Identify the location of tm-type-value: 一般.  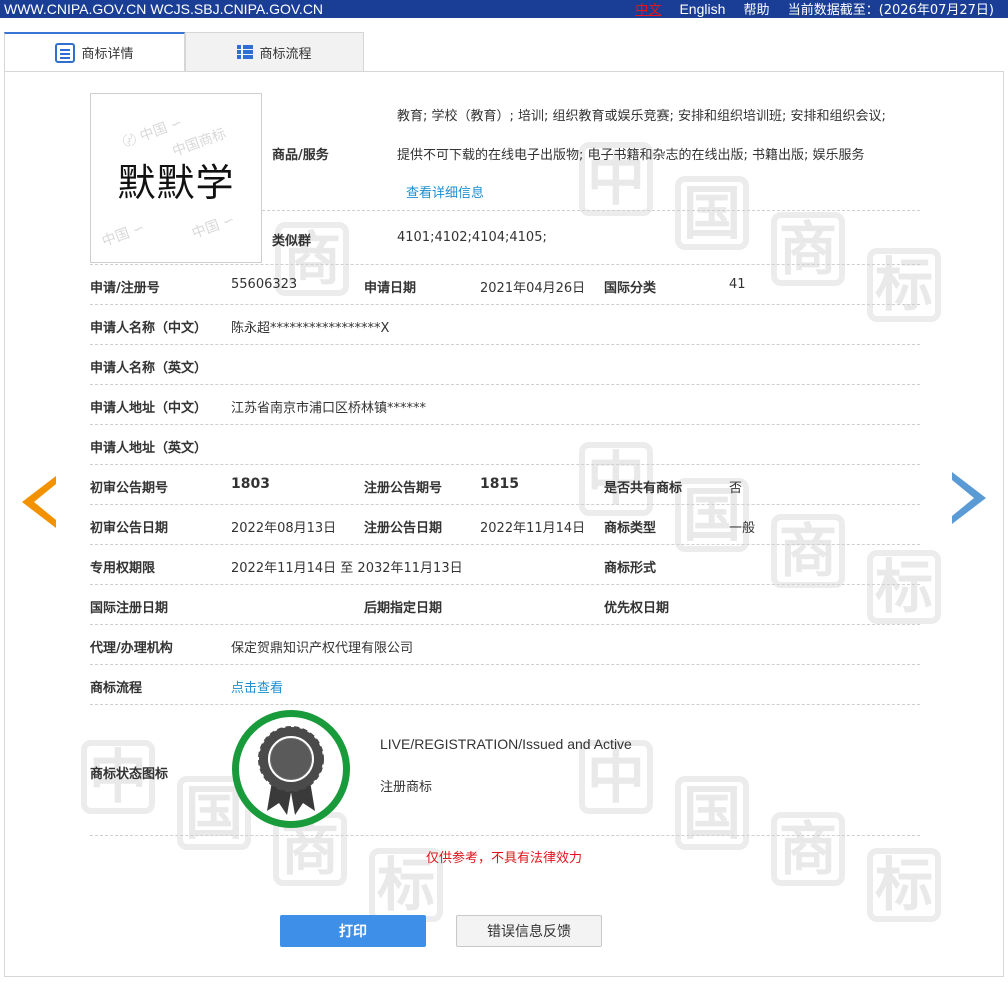
(742, 528).